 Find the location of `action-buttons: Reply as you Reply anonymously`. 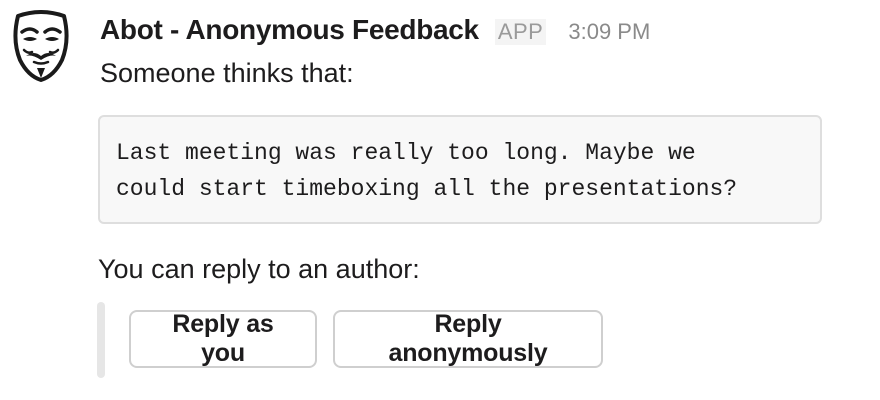

action-buttons: Reply as you Reply anonymously is located at coordinates (366, 339).